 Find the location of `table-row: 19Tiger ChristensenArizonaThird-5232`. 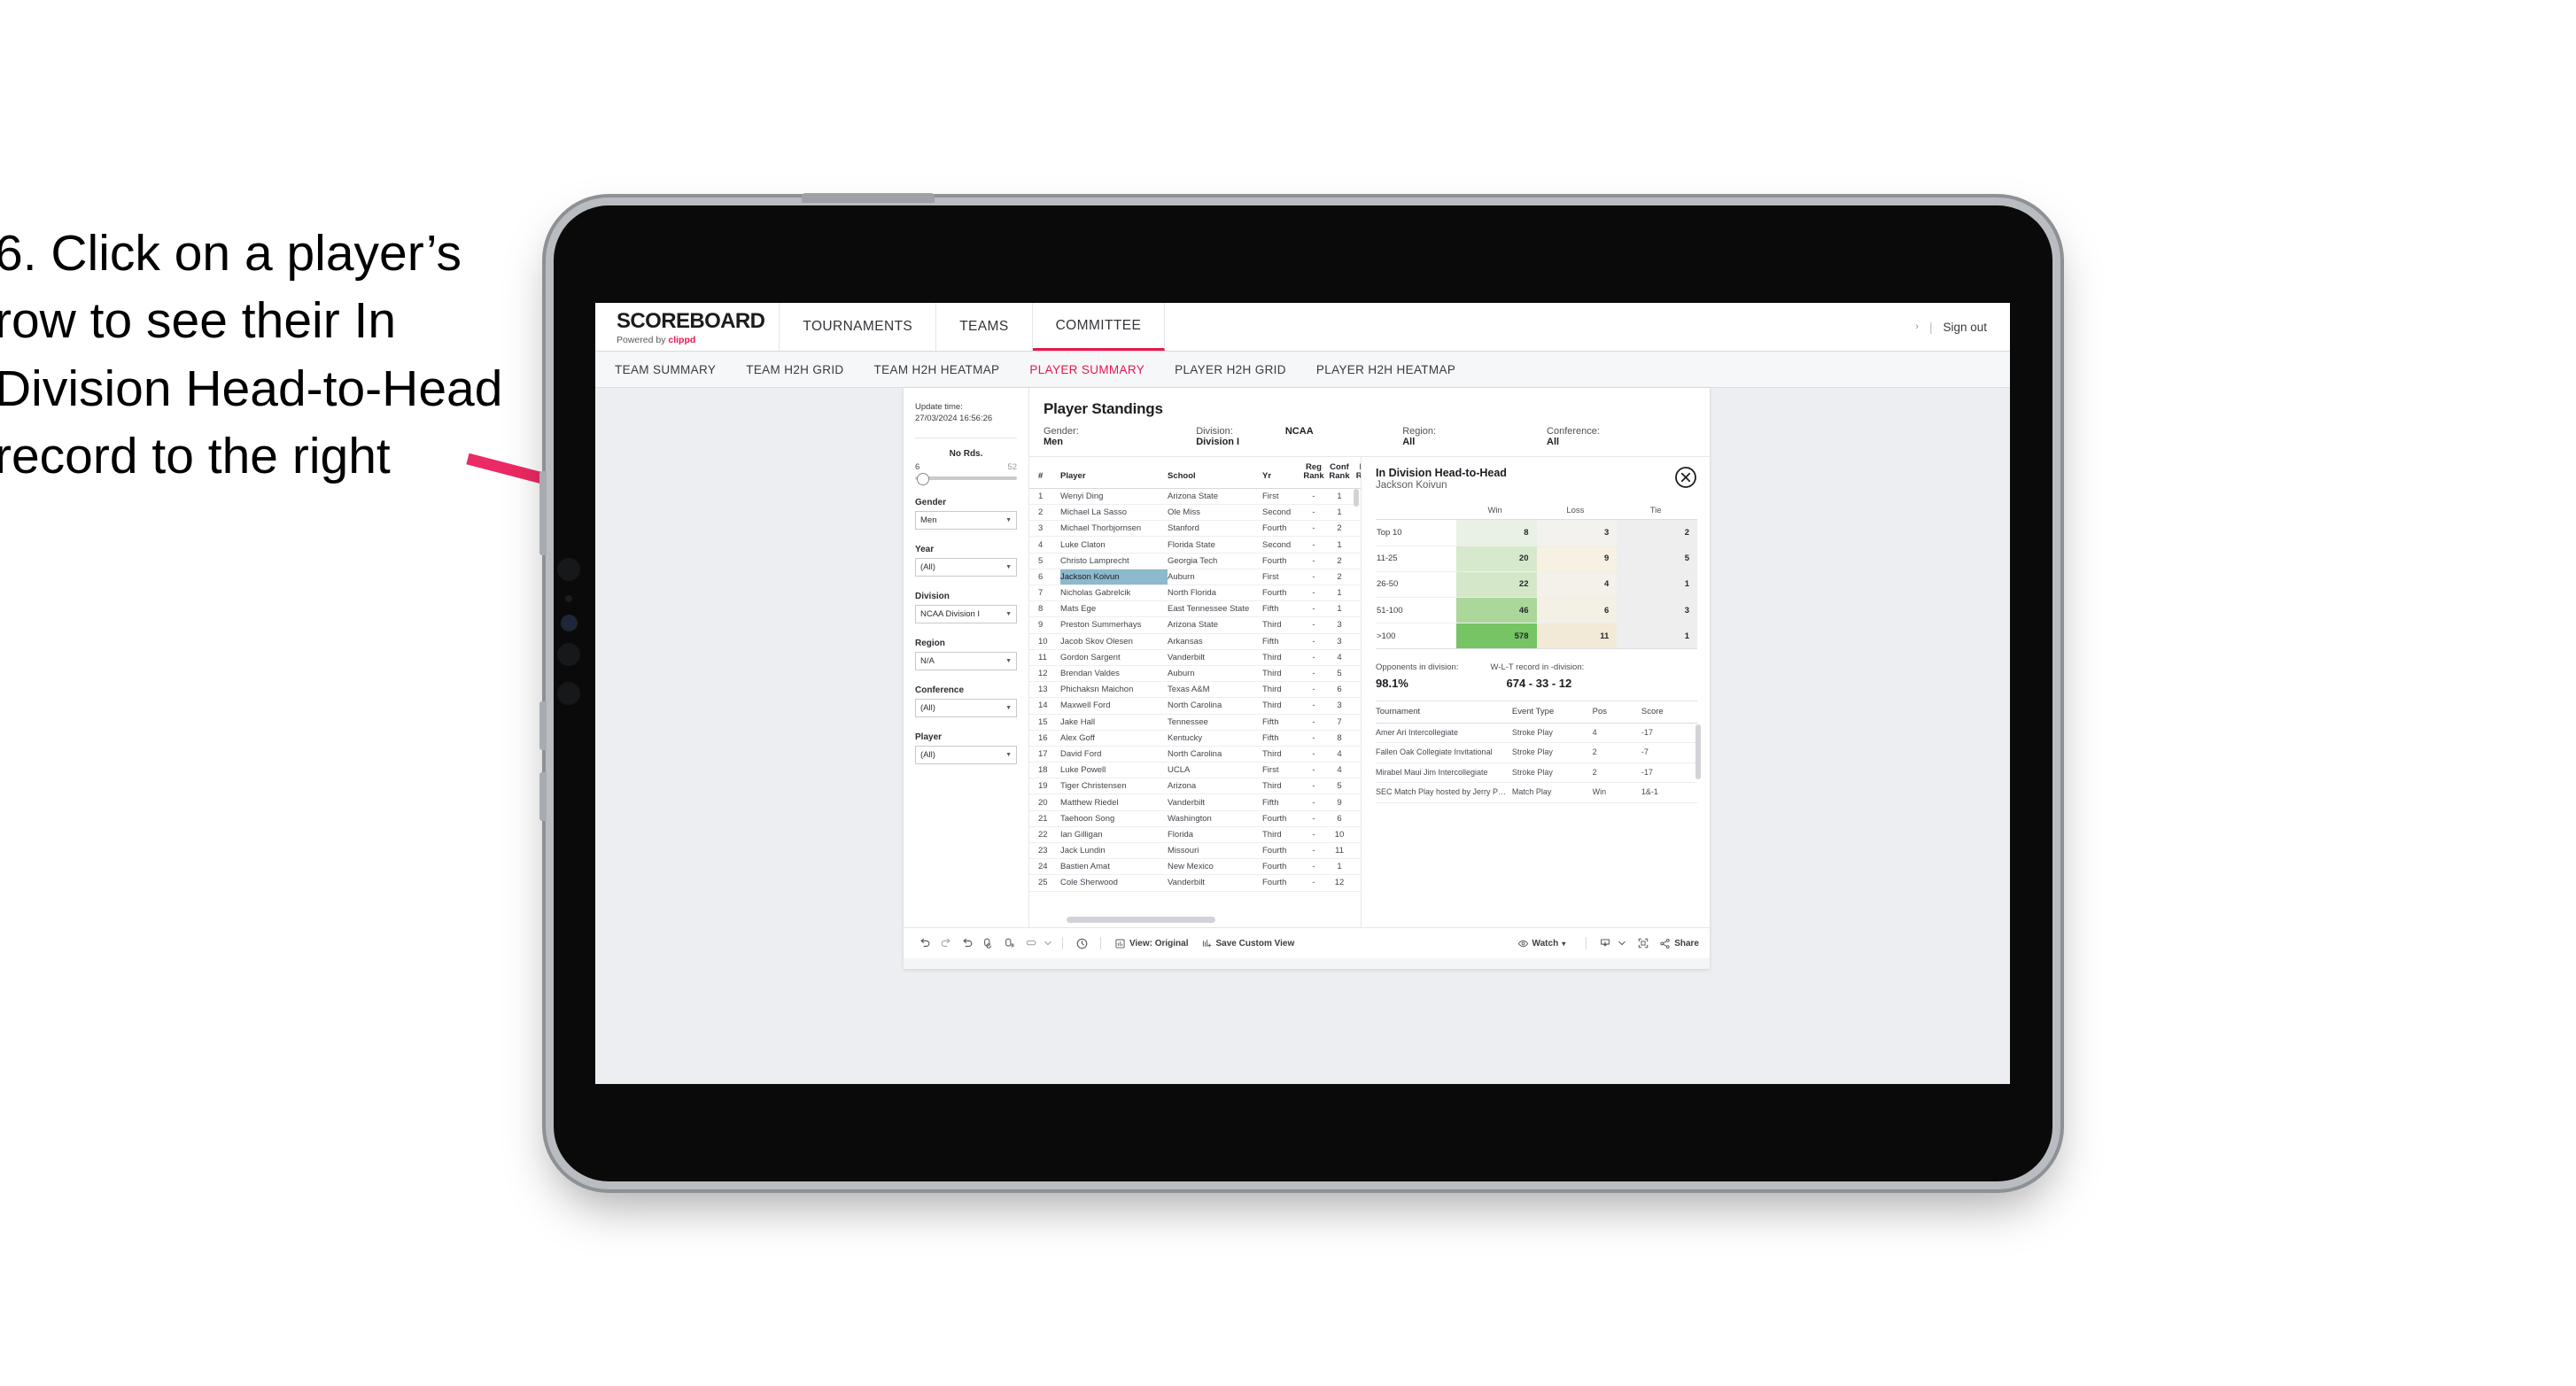

table-row: 19Tiger ChristensenArizonaThird-5232 is located at coordinates (1195, 786).